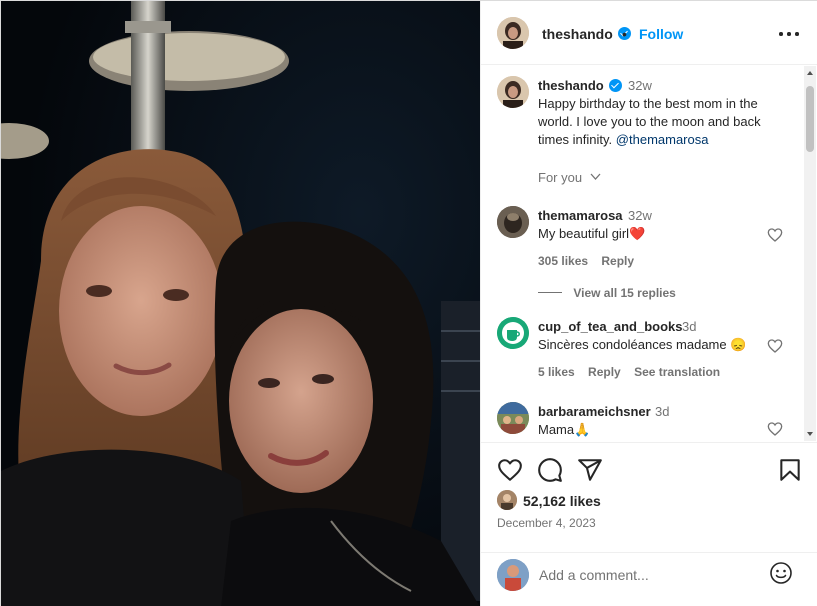  I want to click on comment-likes-count: 5 likes, so click(556, 372).